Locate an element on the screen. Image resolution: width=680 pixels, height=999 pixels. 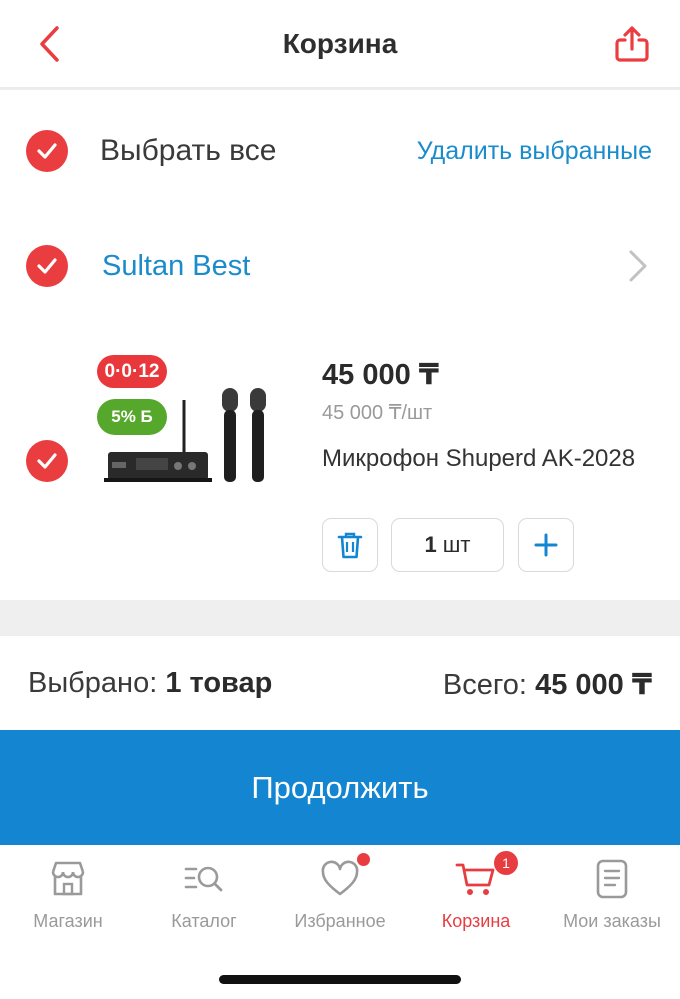
item-checkbox is located at coordinates (47, 461).